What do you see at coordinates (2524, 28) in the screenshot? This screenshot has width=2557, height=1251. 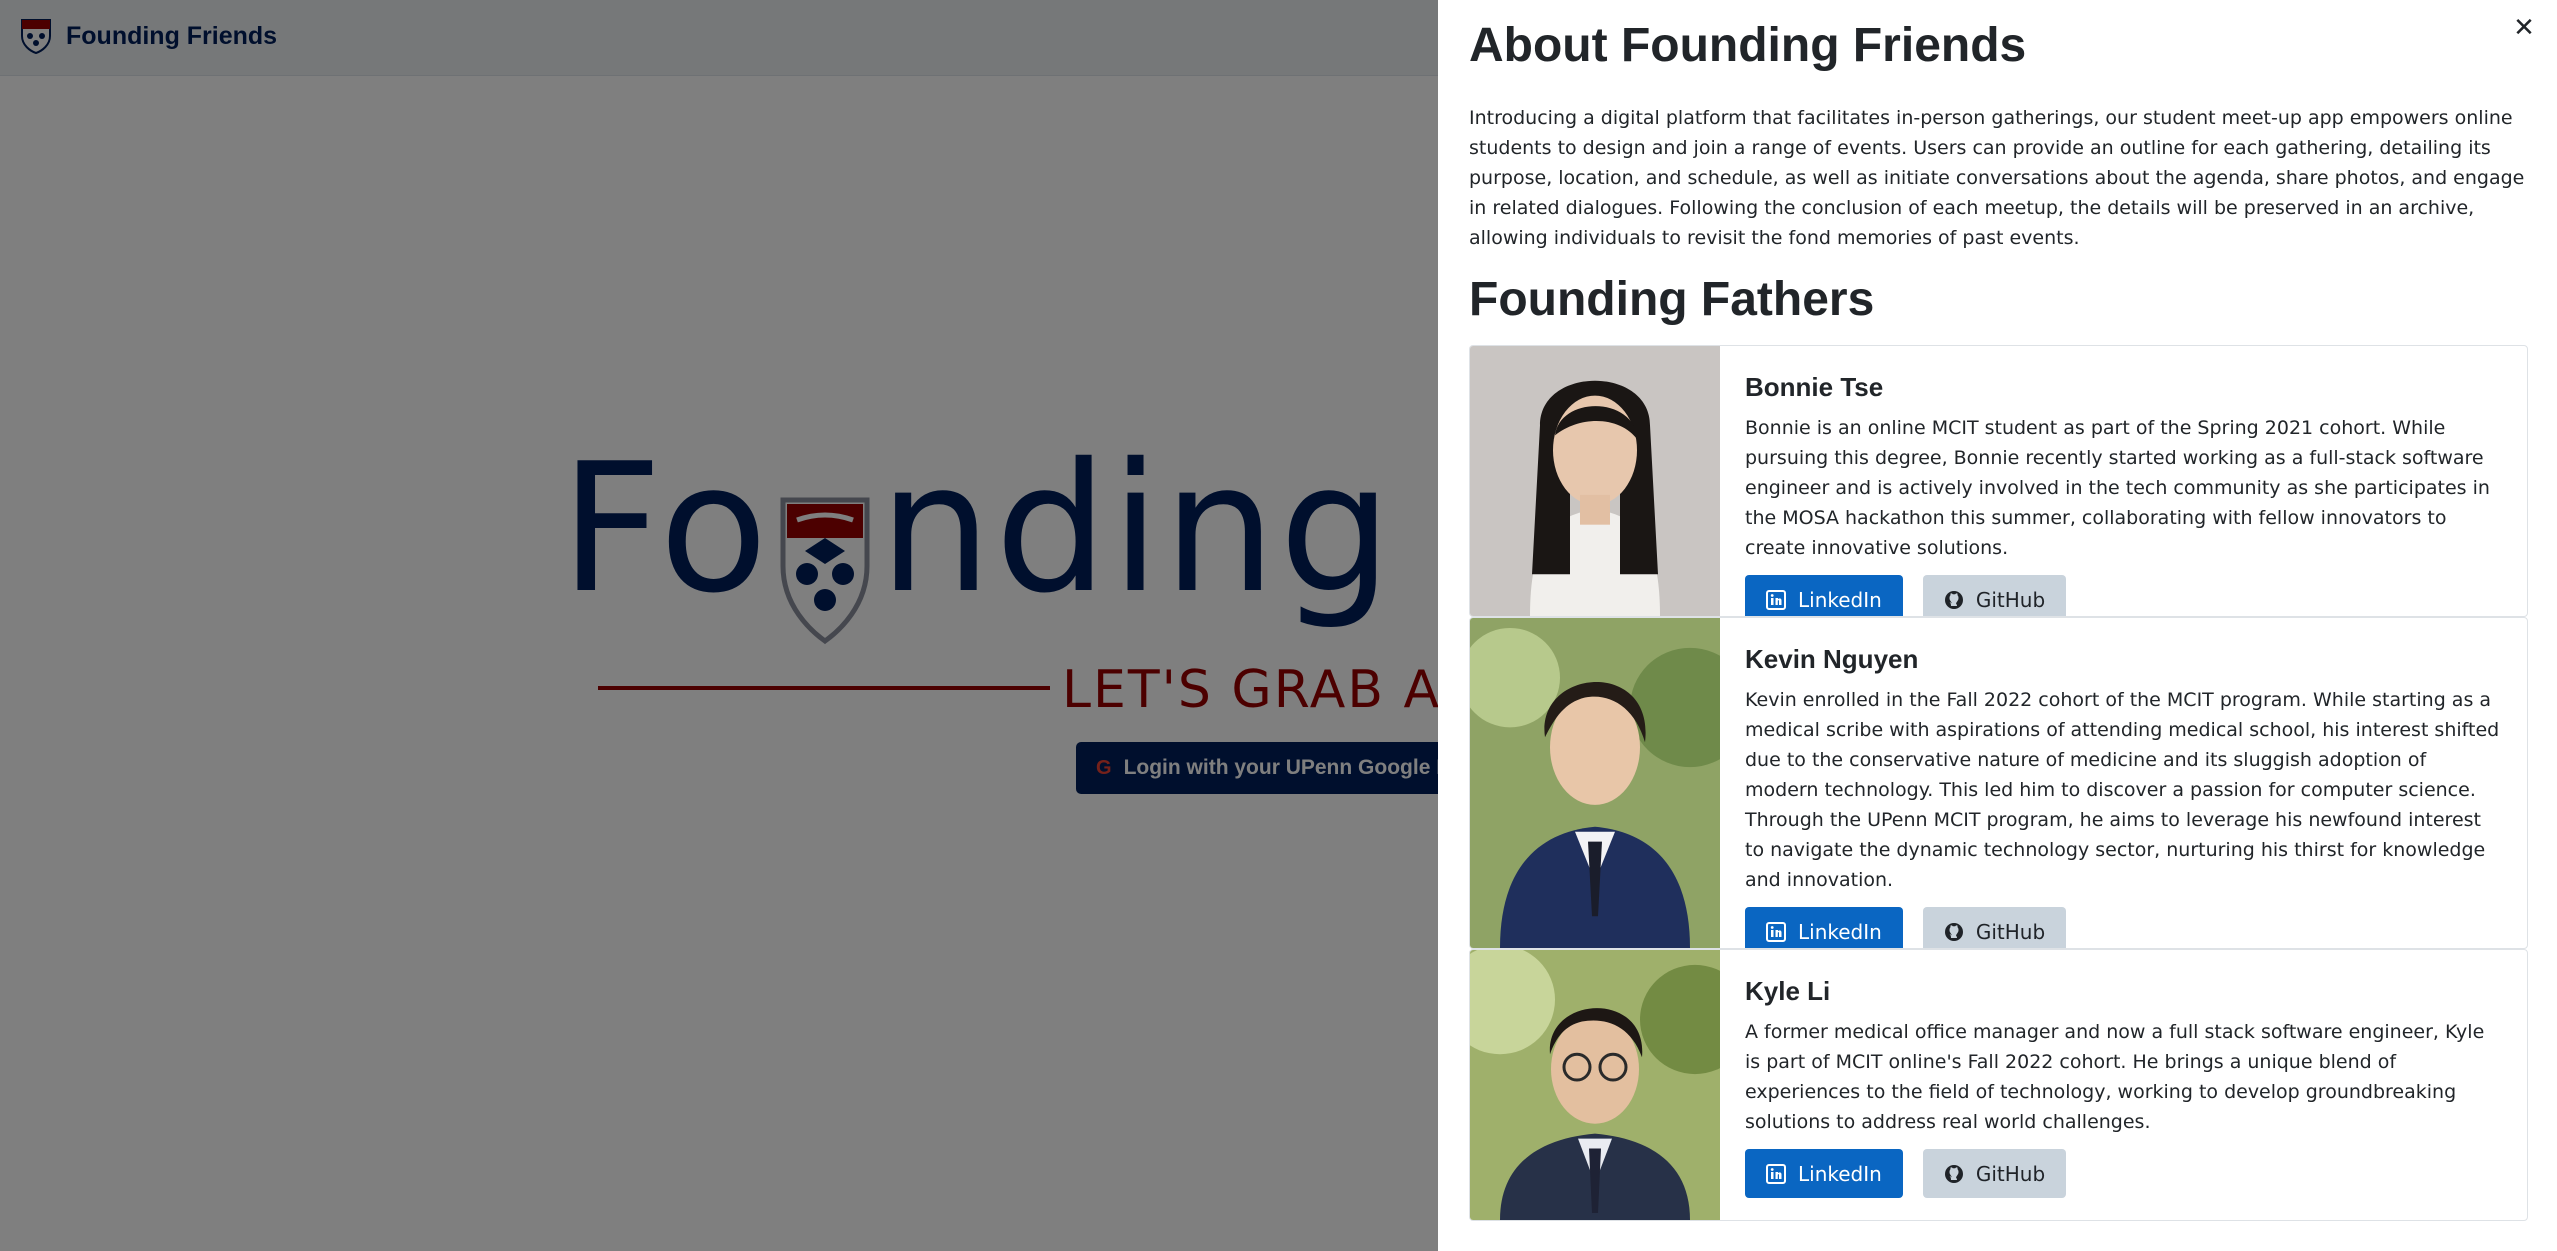 I see `close-icon: ✕` at bounding box center [2524, 28].